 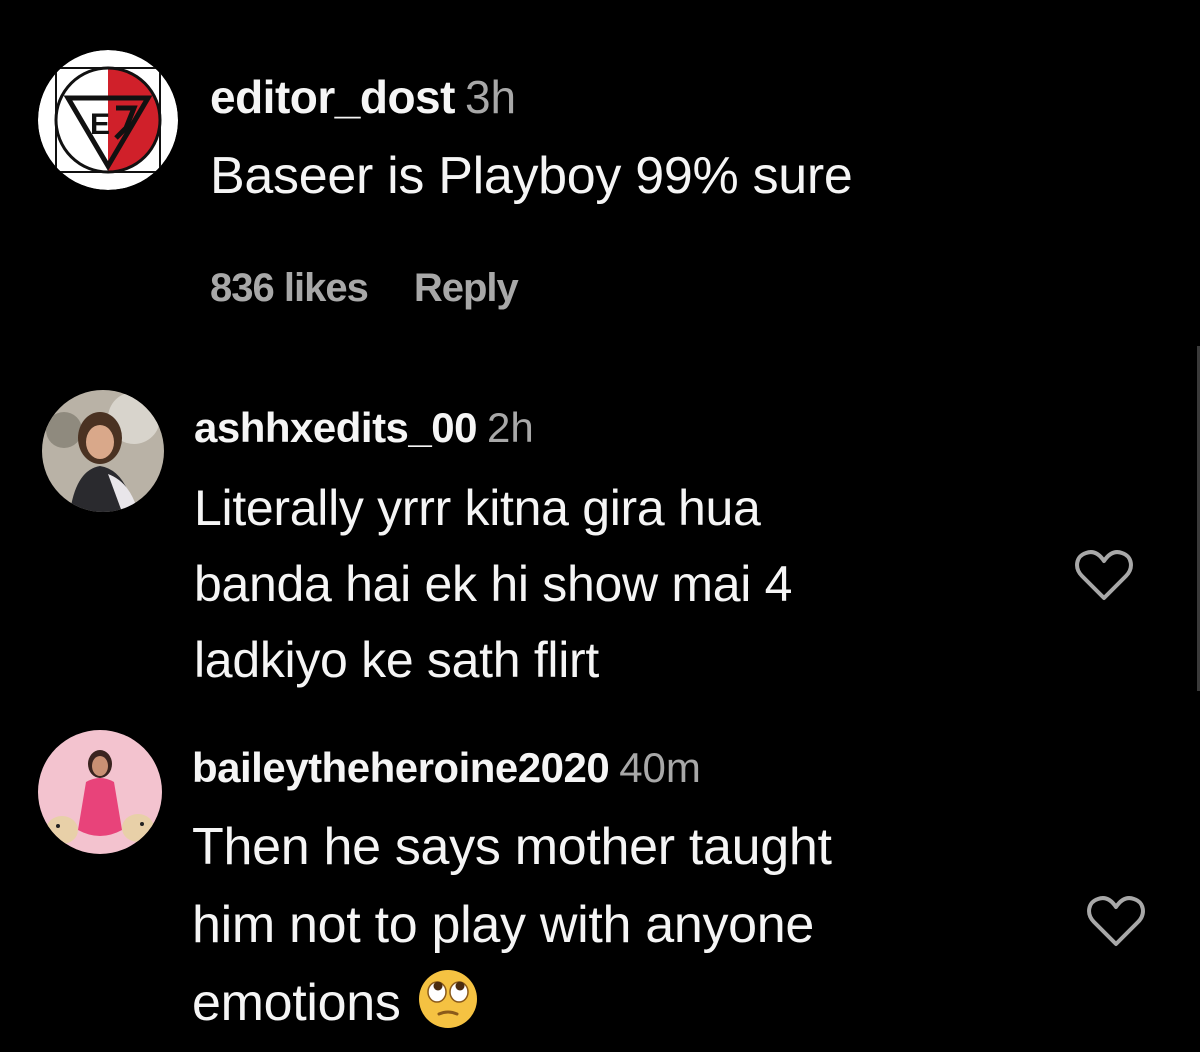 I want to click on timestamp: 40m, so click(x=660, y=767).